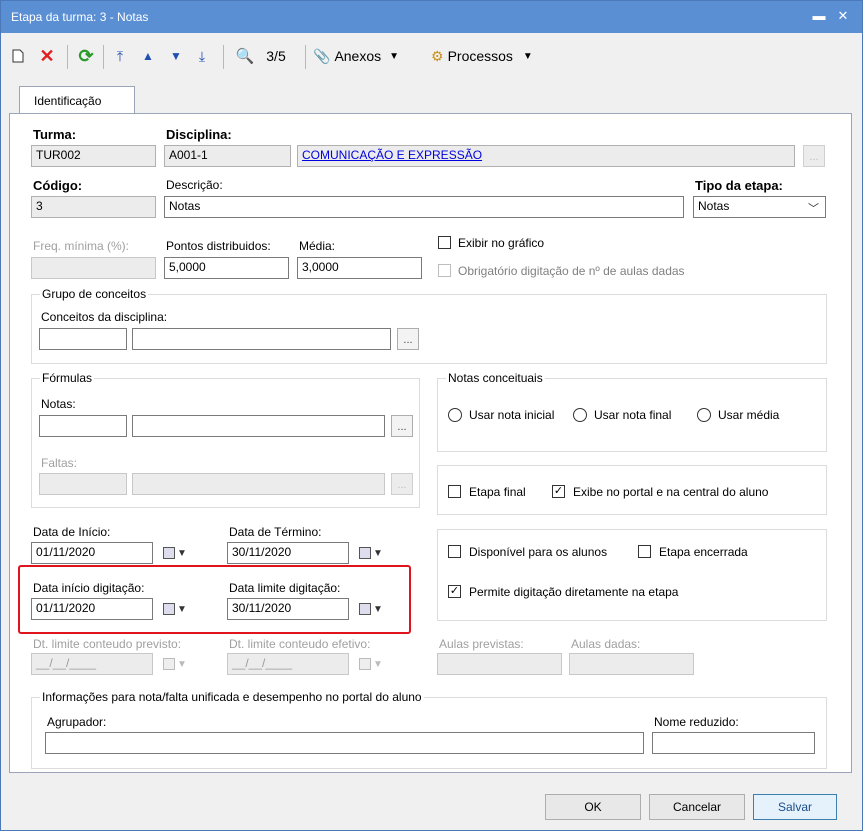 The image size is (863, 831). I want to click on permite-digitacao-label: Permite digitação diretamente na etapa, so click(574, 592).